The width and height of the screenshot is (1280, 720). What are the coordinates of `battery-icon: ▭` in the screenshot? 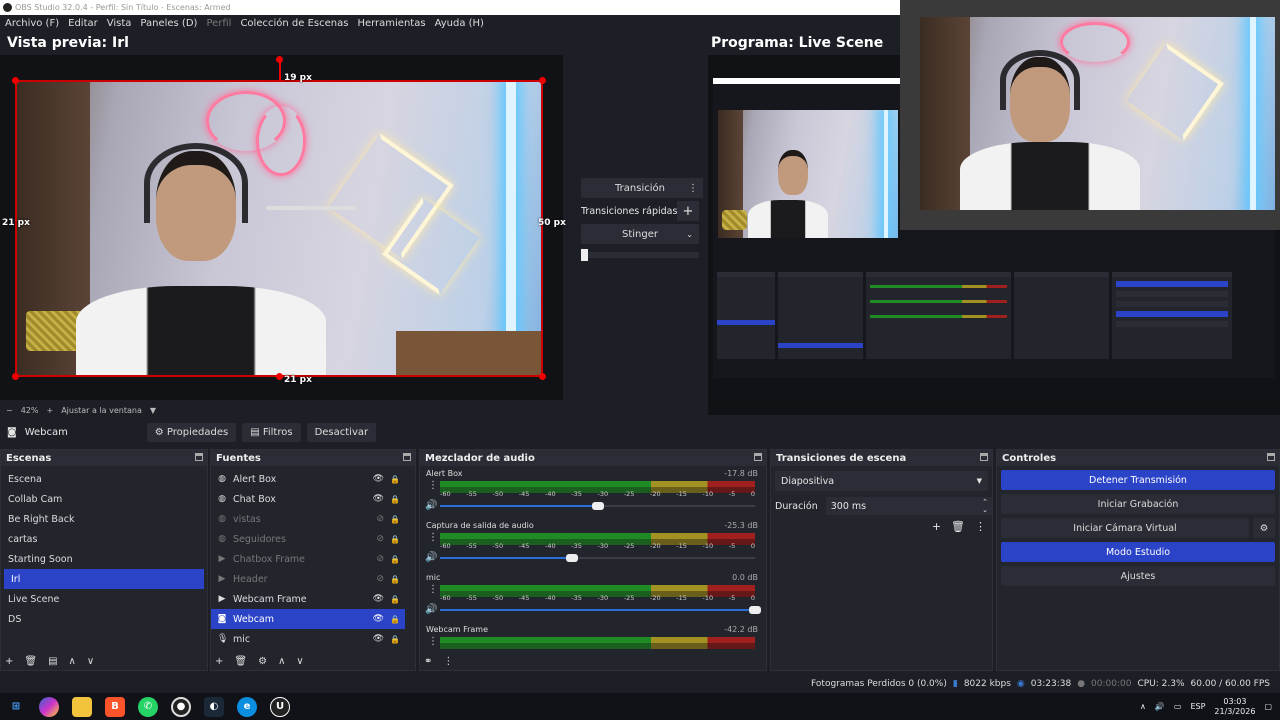 It's located at (1178, 706).